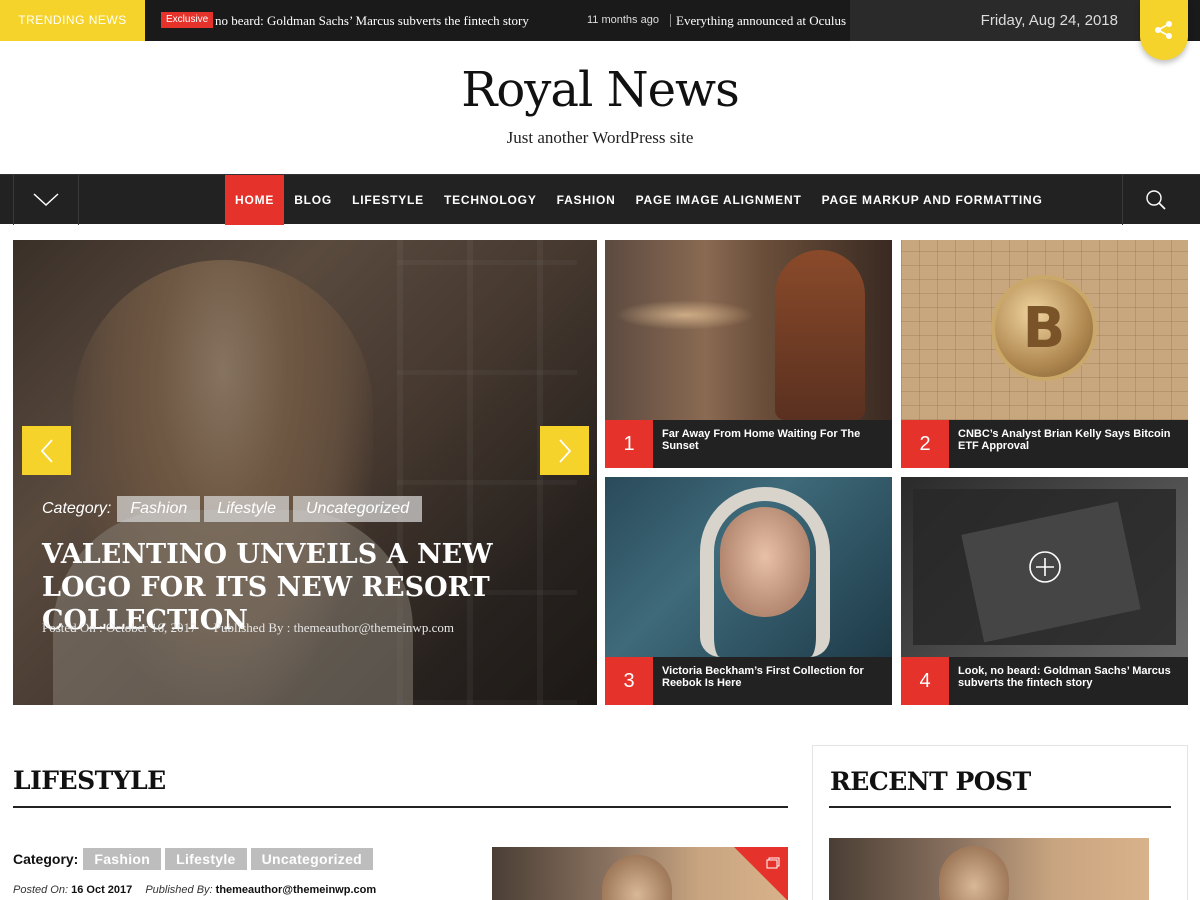 This screenshot has height=900, width=1200. I want to click on search-button, so click(1155, 200).